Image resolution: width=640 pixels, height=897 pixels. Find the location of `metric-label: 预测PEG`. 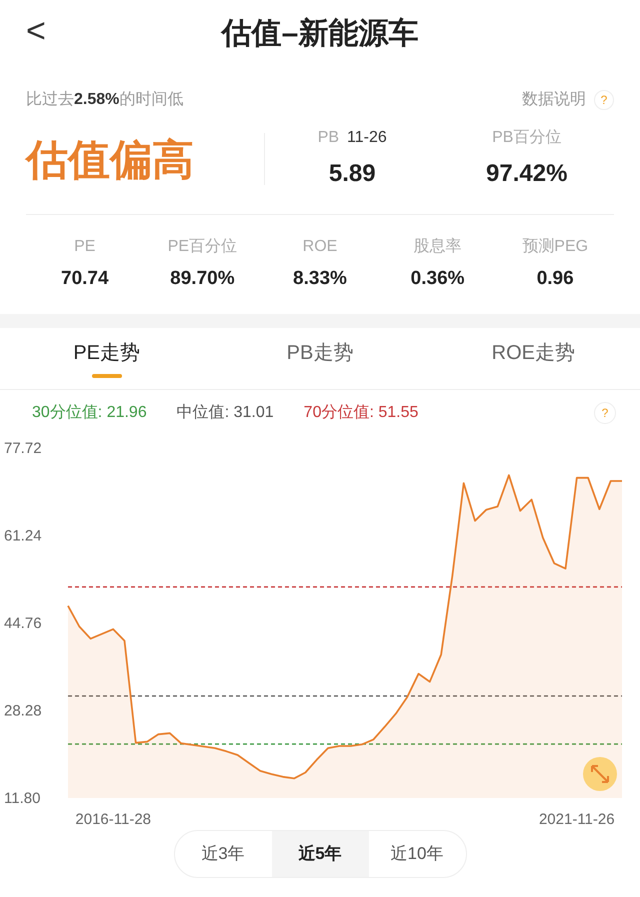

metric-label: 预测PEG is located at coordinates (555, 247).